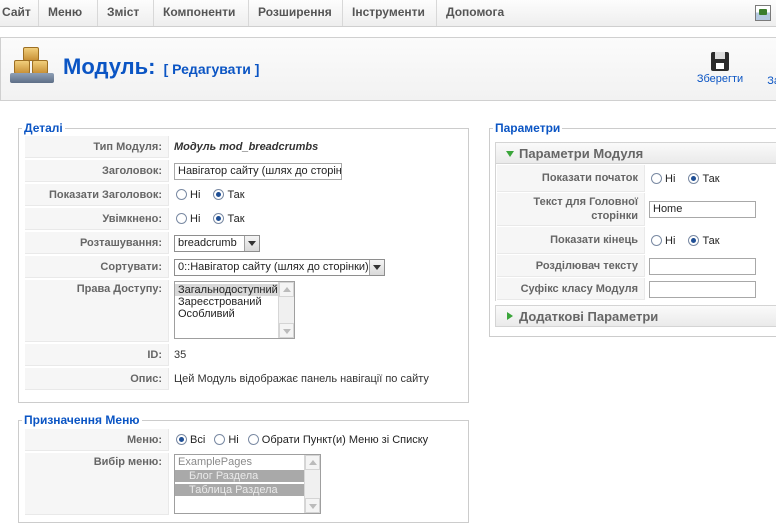 The image size is (776, 523). Describe the element at coordinates (97, 440) in the screenshot. I see `menus-label: Меню:` at that location.